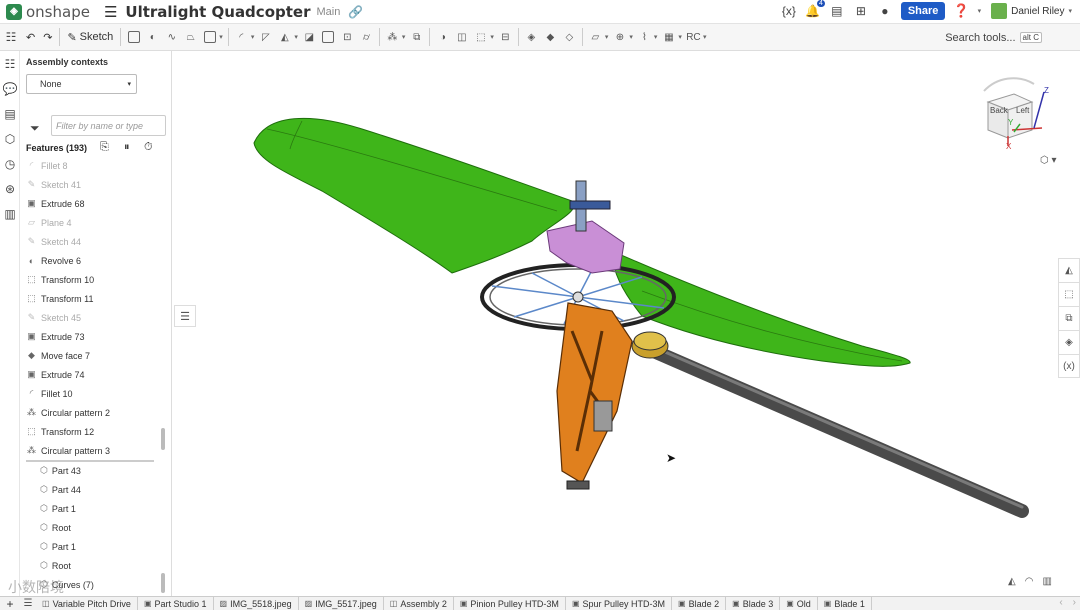  What do you see at coordinates (1069, 366) in the screenshot?
I see `variables-panel-icon: (x)` at bounding box center [1069, 366].